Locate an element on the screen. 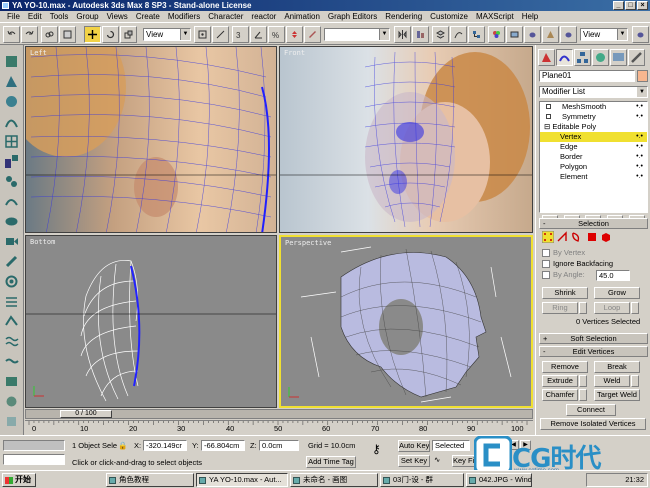  grow-button: Grow is located at coordinates (617, 293).